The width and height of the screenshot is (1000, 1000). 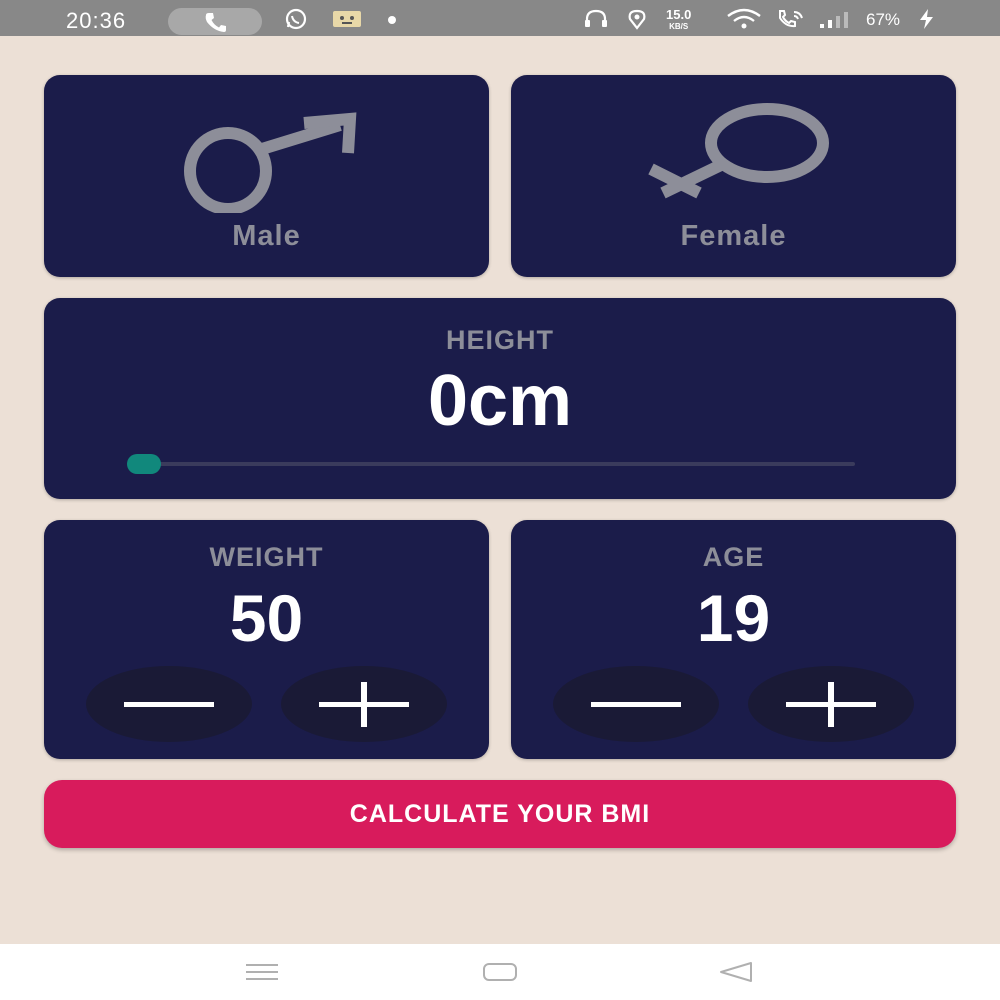 What do you see at coordinates (596, 18) in the screenshot?
I see `headset-icon` at bounding box center [596, 18].